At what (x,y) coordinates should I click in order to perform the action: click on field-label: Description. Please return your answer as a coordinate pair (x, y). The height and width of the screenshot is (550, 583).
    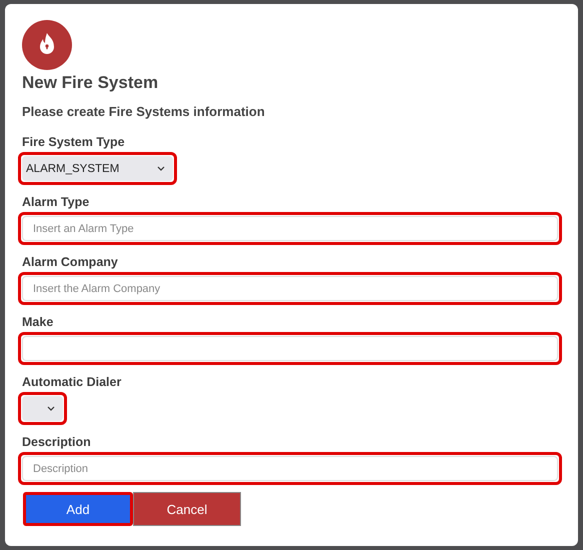
    Looking at the image, I should click on (57, 442).